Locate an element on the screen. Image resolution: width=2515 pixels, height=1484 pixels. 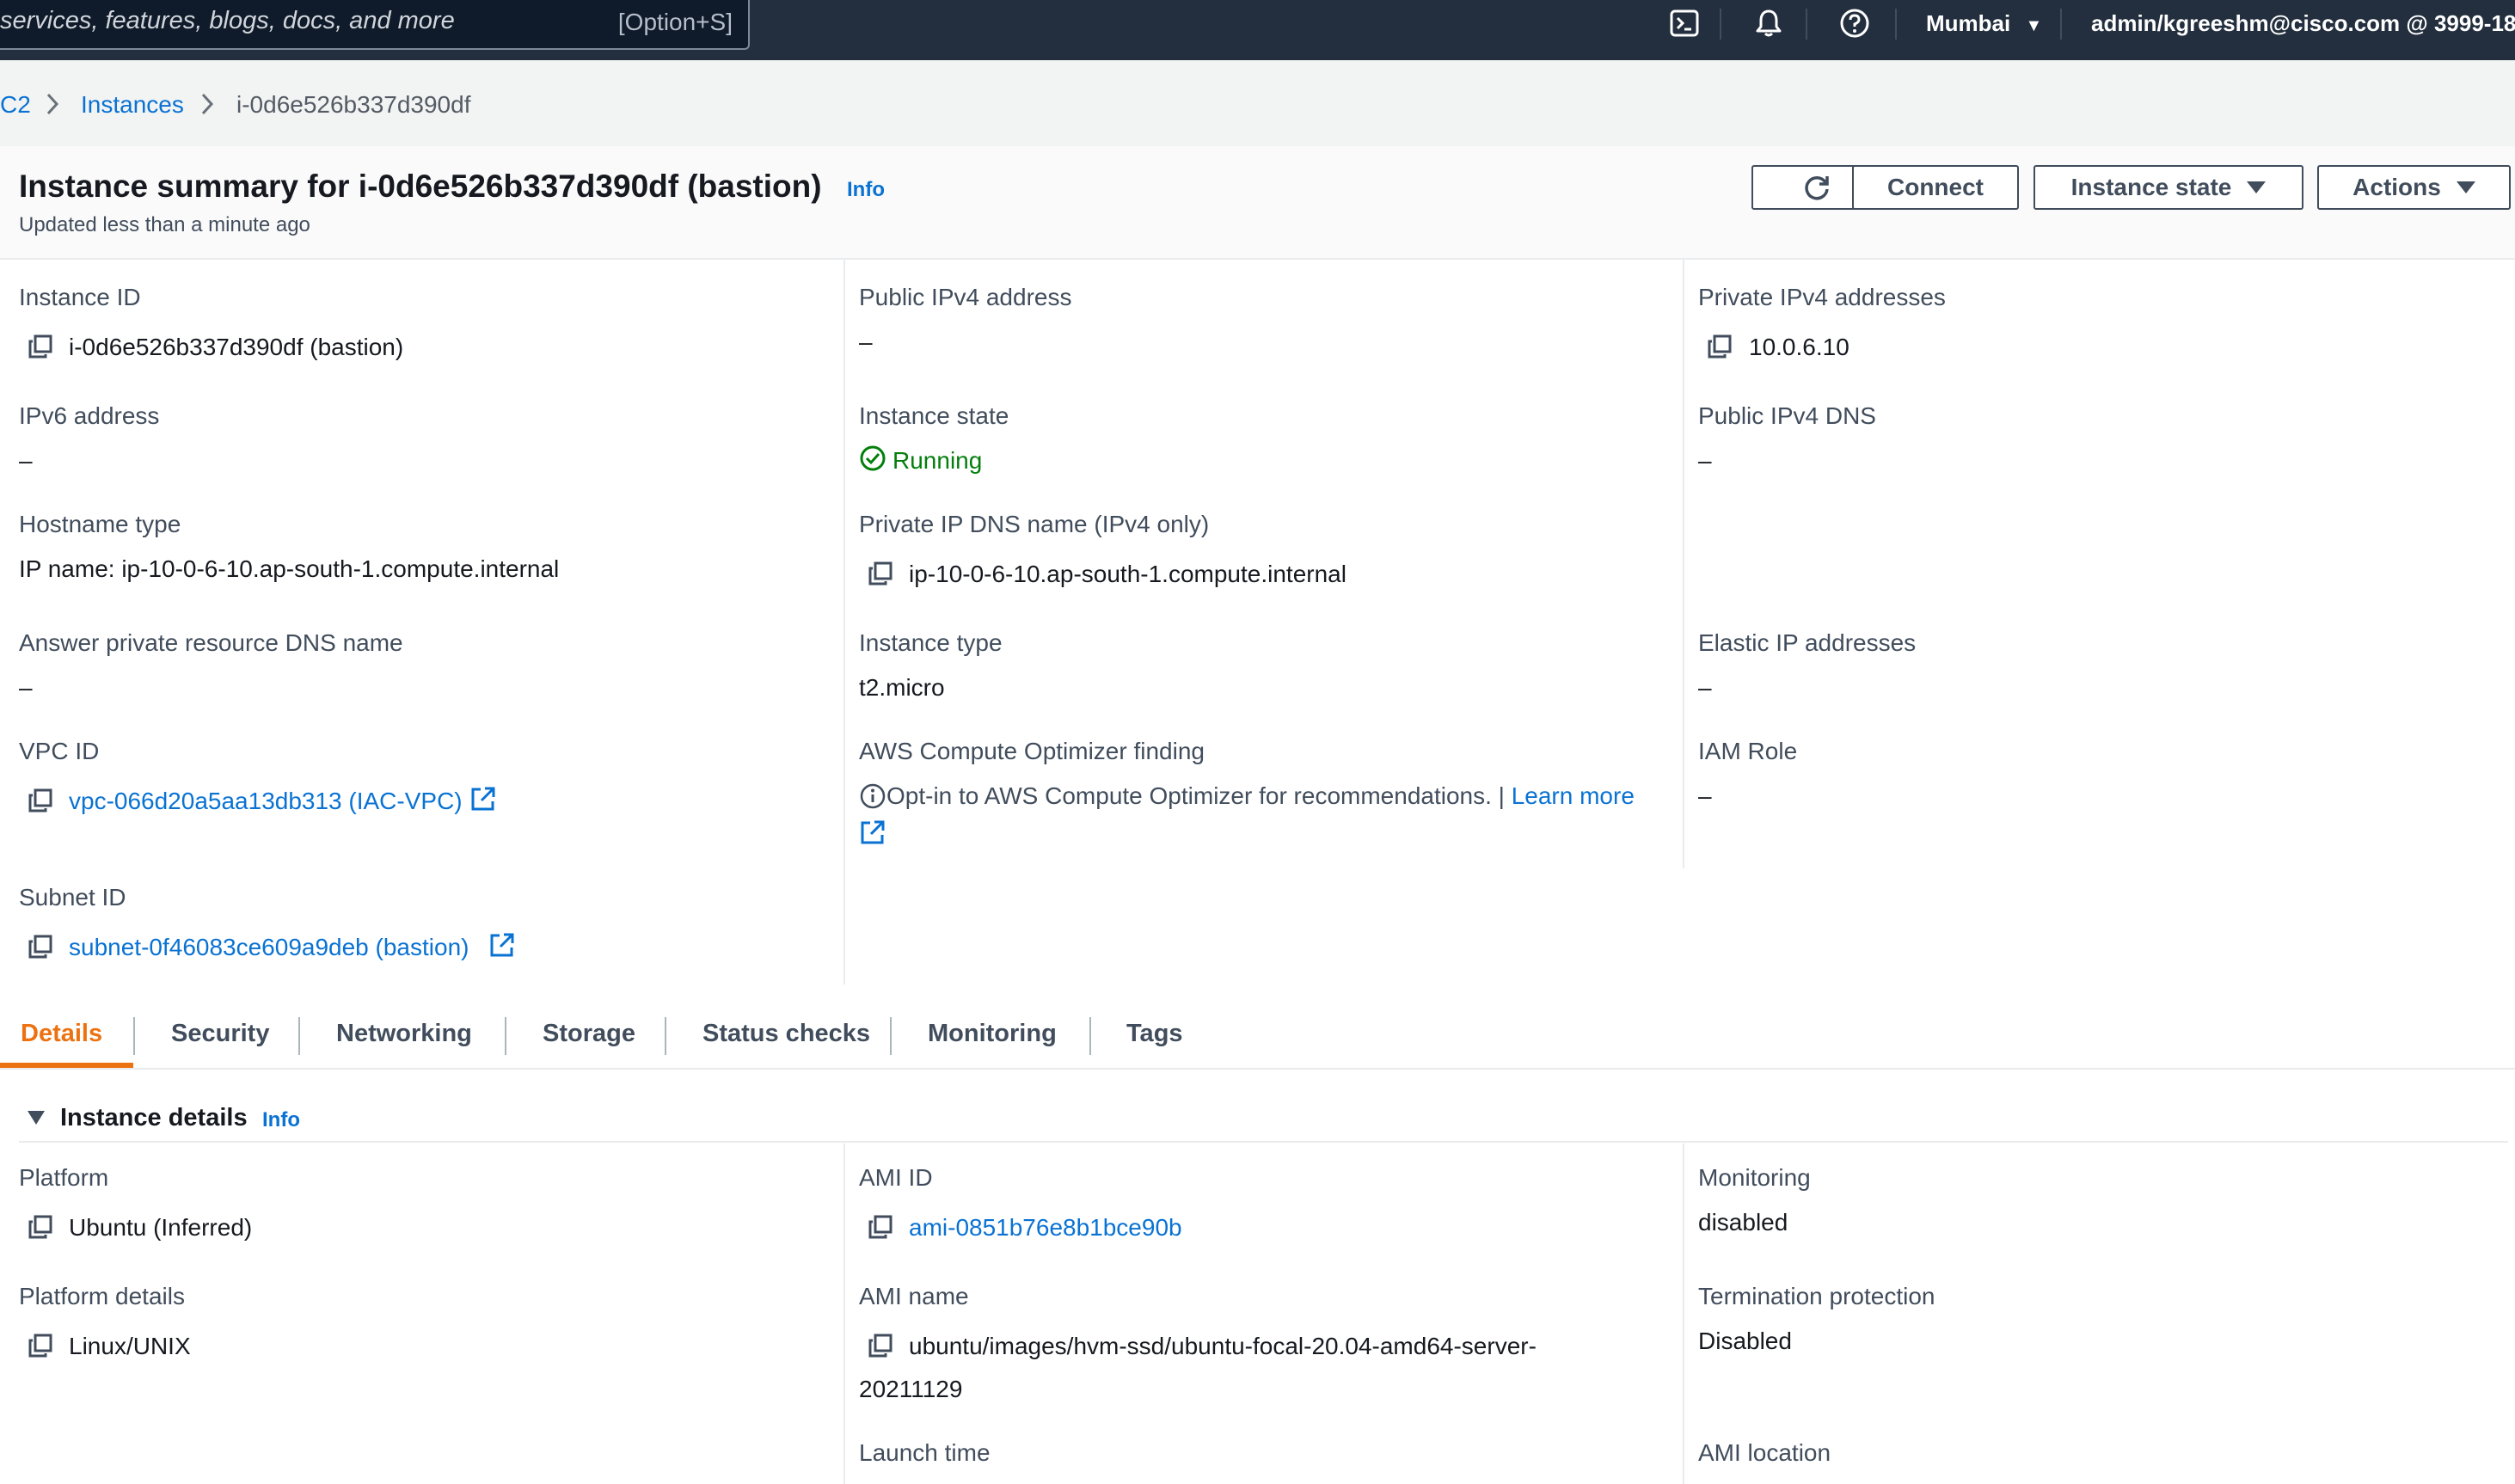
help-icon is located at coordinates (1854, 23).